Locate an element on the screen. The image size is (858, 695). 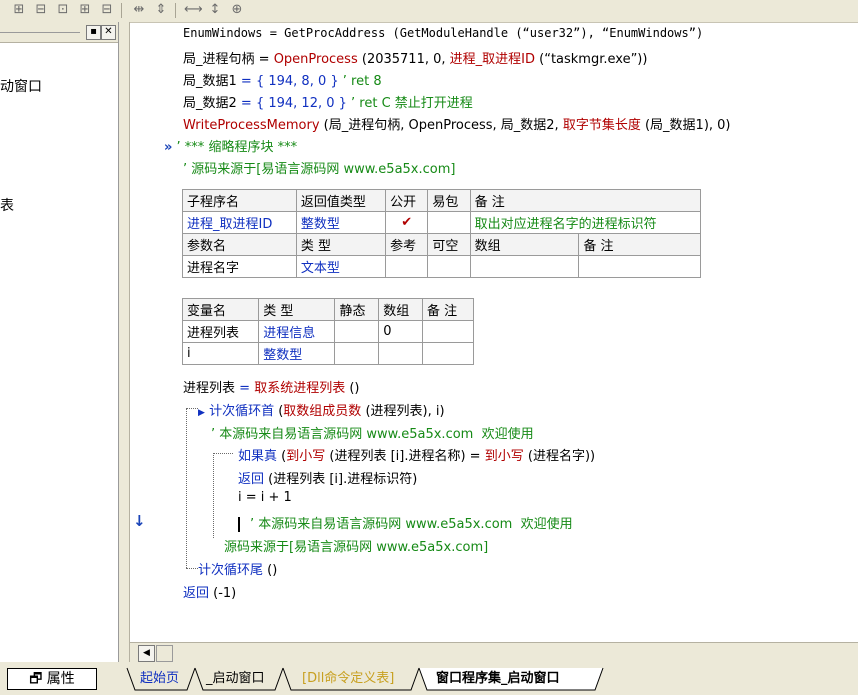
panel-close-icon: ✕ is located at coordinates (108, 32).